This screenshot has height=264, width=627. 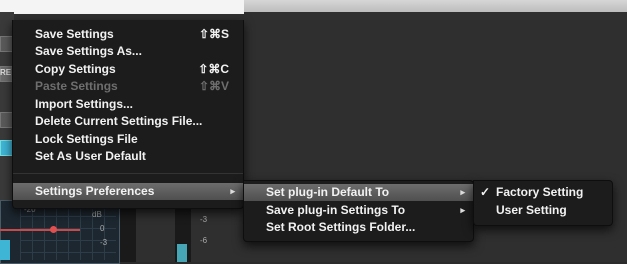 I want to click on eq-handle, so click(x=53, y=229).